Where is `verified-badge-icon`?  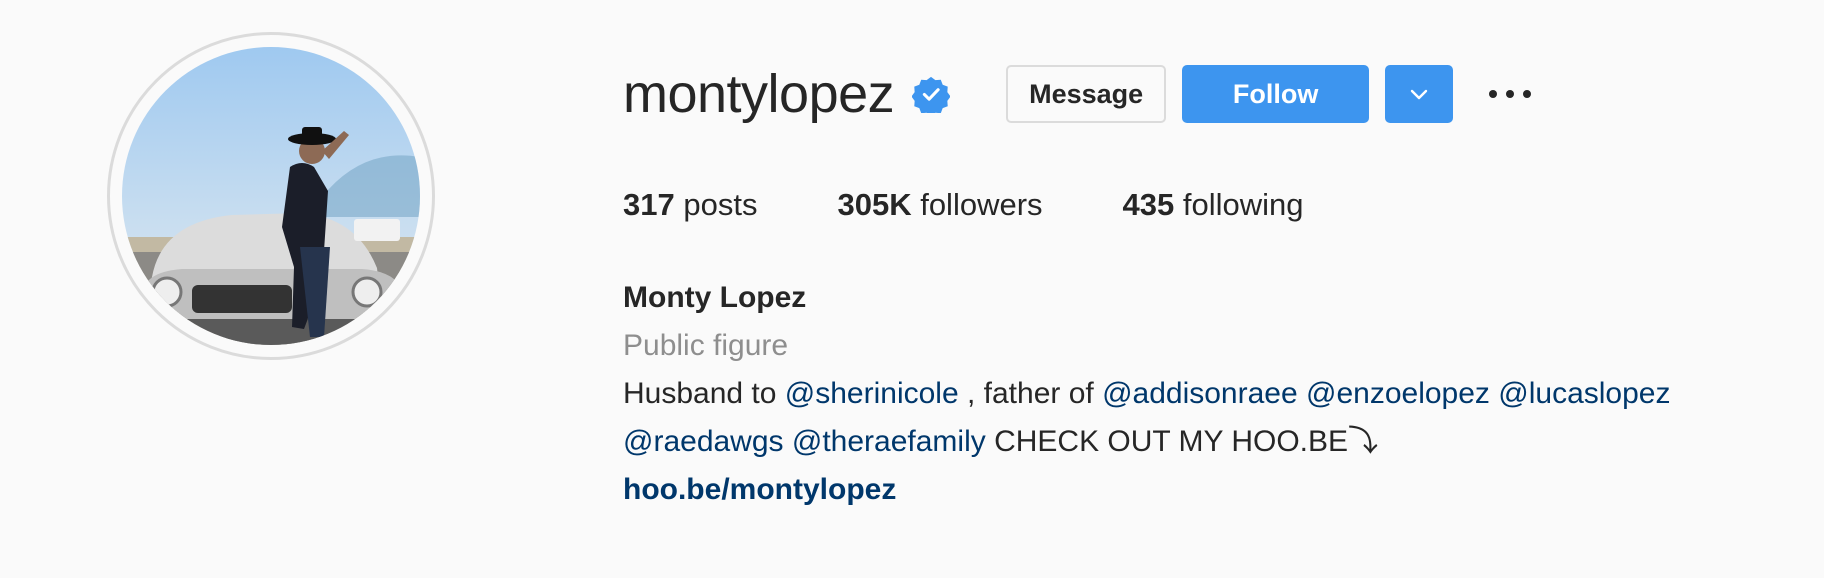
verified-badge-icon is located at coordinates (931, 96).